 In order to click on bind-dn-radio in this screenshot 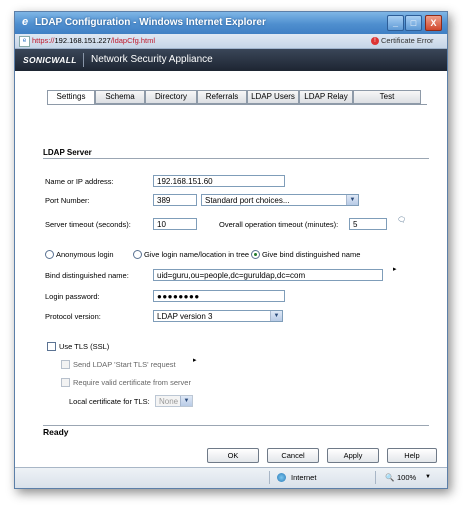, I will do `click(255, 254)`.